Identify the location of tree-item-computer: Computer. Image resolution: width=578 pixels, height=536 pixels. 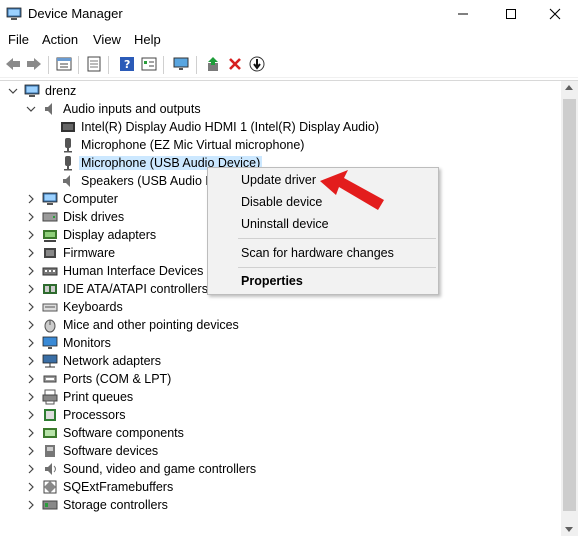
(71, 199).